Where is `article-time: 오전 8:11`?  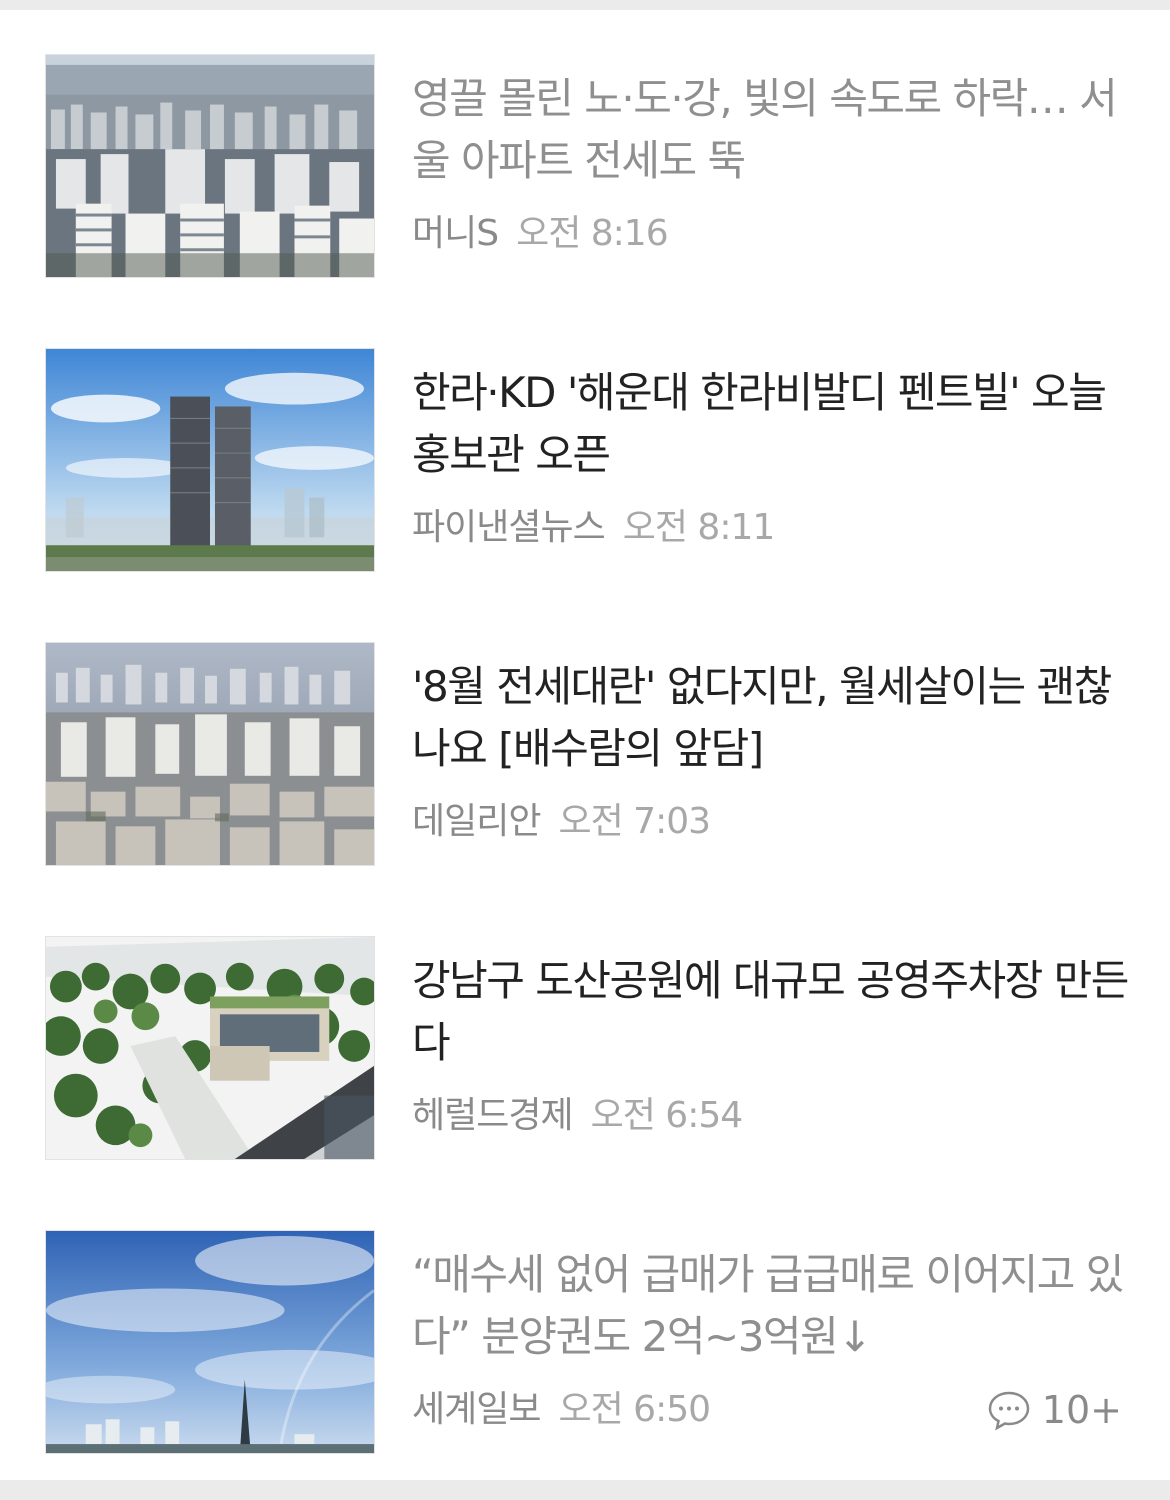
article-time: 오전 8:11 is located at coordinates (699, 527).